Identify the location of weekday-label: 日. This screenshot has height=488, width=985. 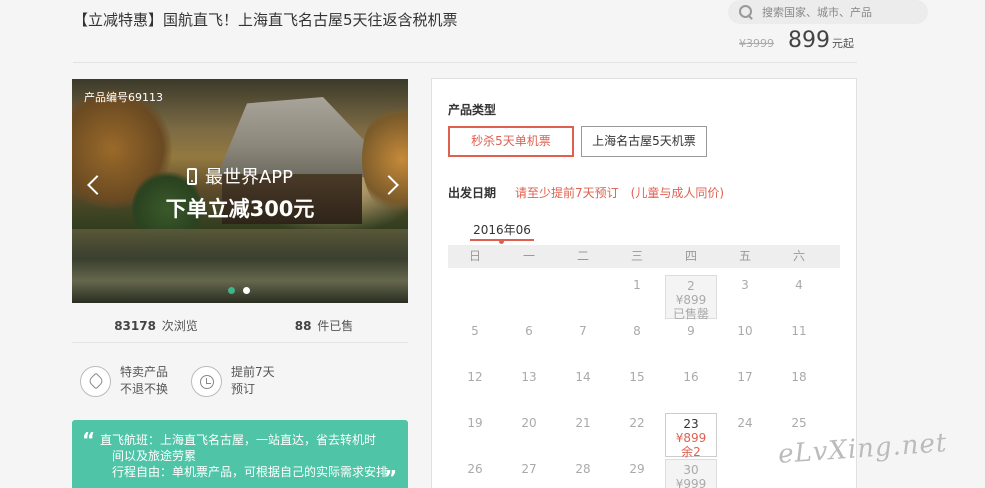
(474, 256).